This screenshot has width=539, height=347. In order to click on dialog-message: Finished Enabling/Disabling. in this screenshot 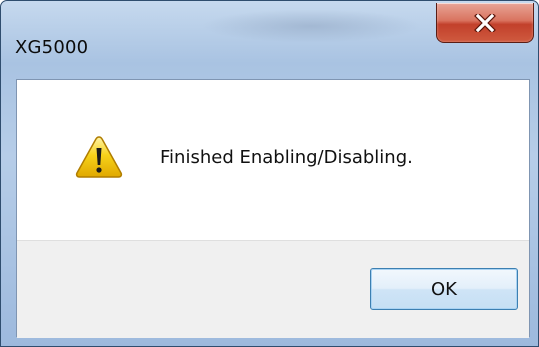, I will do `click(286, 157)`.